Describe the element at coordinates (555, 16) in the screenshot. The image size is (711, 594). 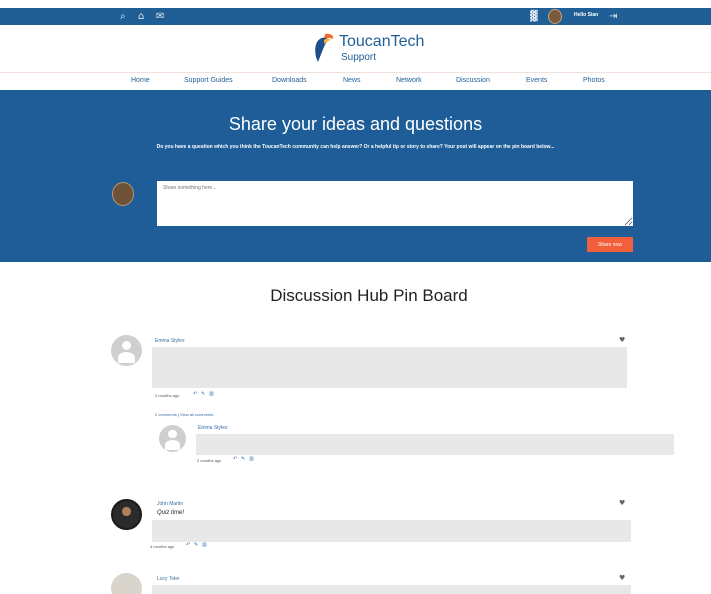
I see `user-avatar` at that location.